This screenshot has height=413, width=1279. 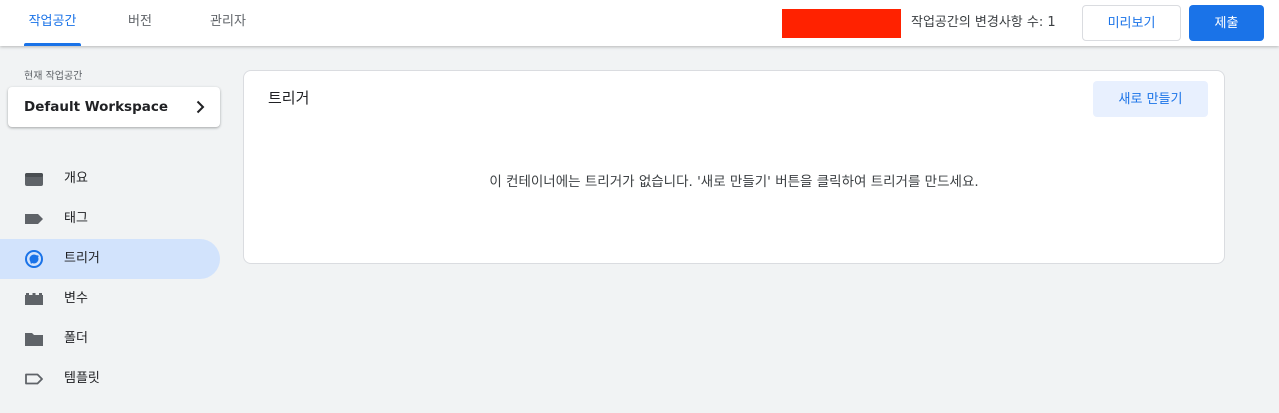 What do you see at coordinates (110, 299) in the screenshot?
I see `sidebar-item-variables: 변수` at bounding box center [110, 299].